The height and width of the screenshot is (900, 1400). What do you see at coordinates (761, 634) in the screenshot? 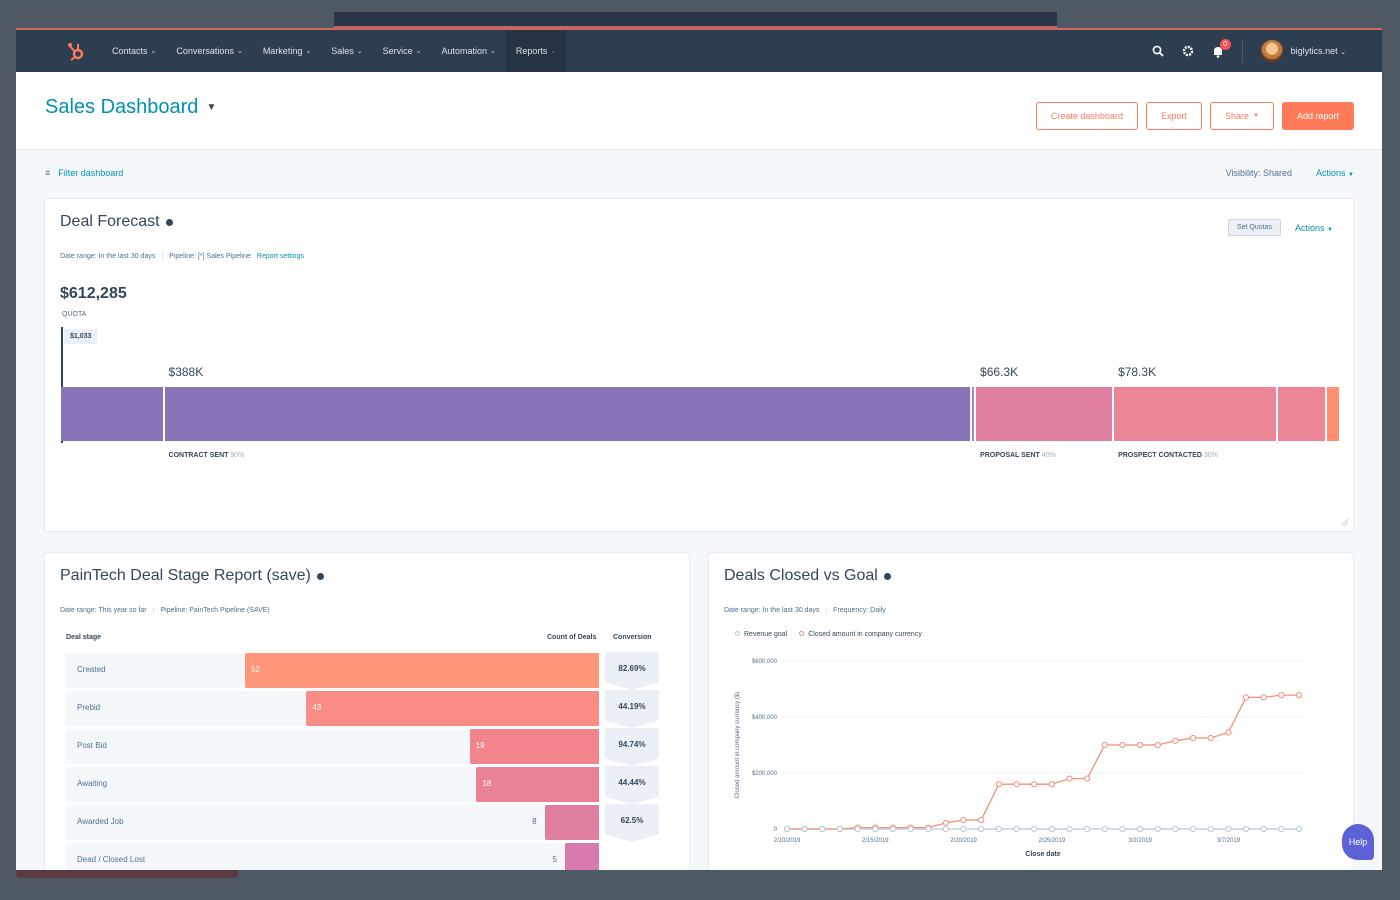
I see `legend-item-revenue-goal: Revenue goal` at bounding box center [761, 634].